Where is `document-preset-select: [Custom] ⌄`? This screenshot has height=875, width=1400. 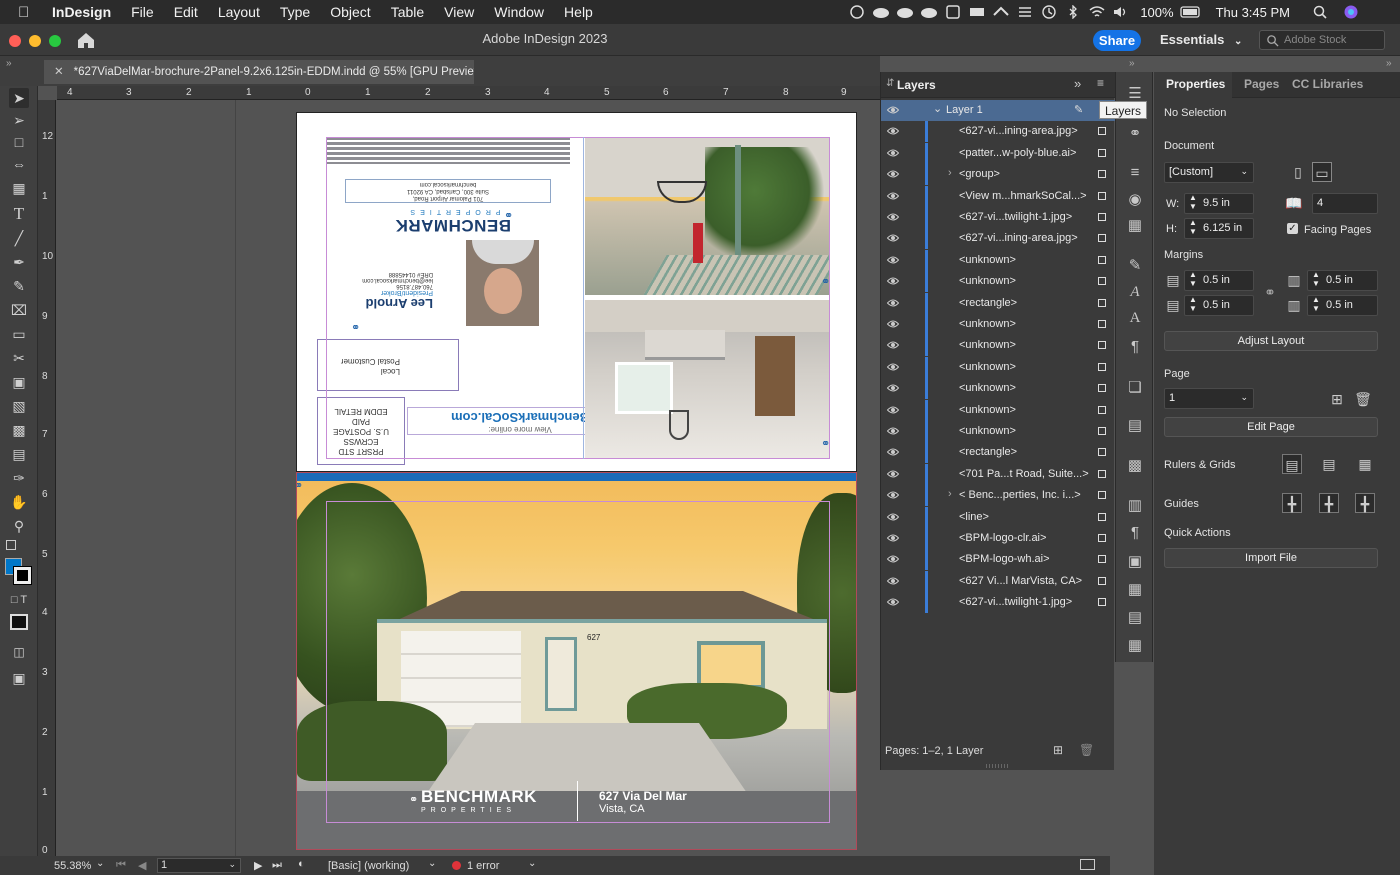 document-preset-select: [Custom] ⌄ is located at coordinates (1209, 172).